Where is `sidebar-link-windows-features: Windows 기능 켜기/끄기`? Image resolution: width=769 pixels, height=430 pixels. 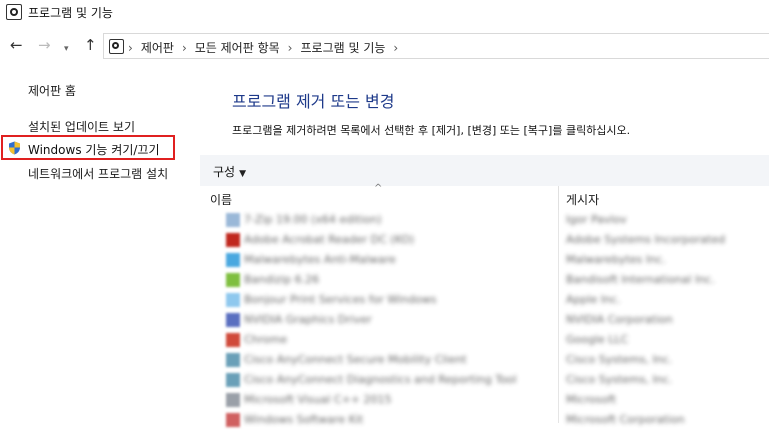
sidebar-link-windows-features: Windows 기능 켜기/끄기 is located at coordinates (93, 149).